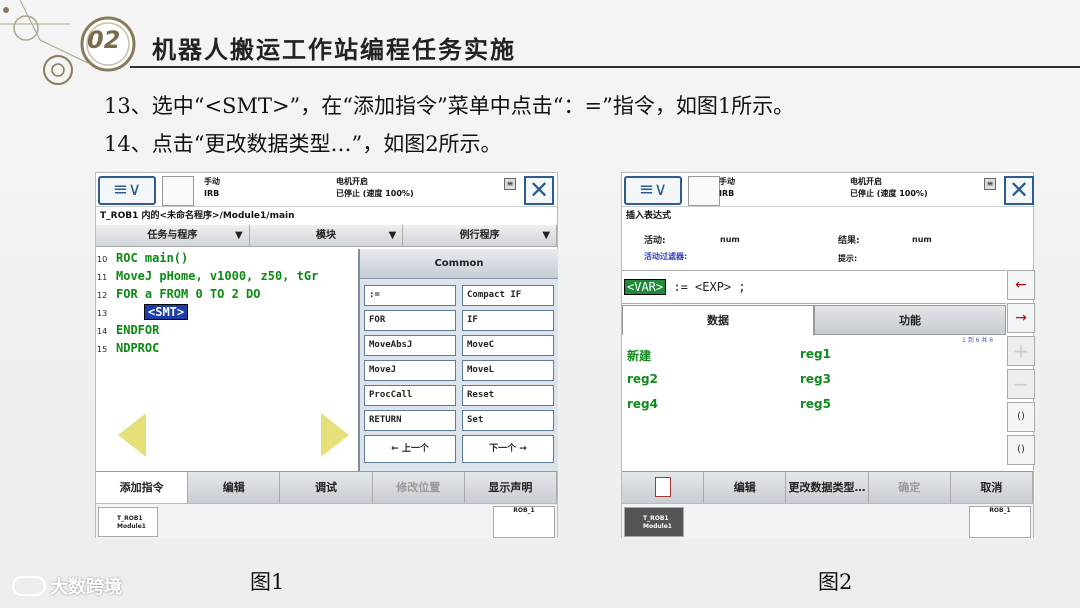  What do you see at coordinates (449, 106) in the screenshot?
I see `step-13-text: 13、选中“<SMT>”，在“添加指令”菜单中点击“：=”指令，如图1所示。` at bounding box center [449, 106].